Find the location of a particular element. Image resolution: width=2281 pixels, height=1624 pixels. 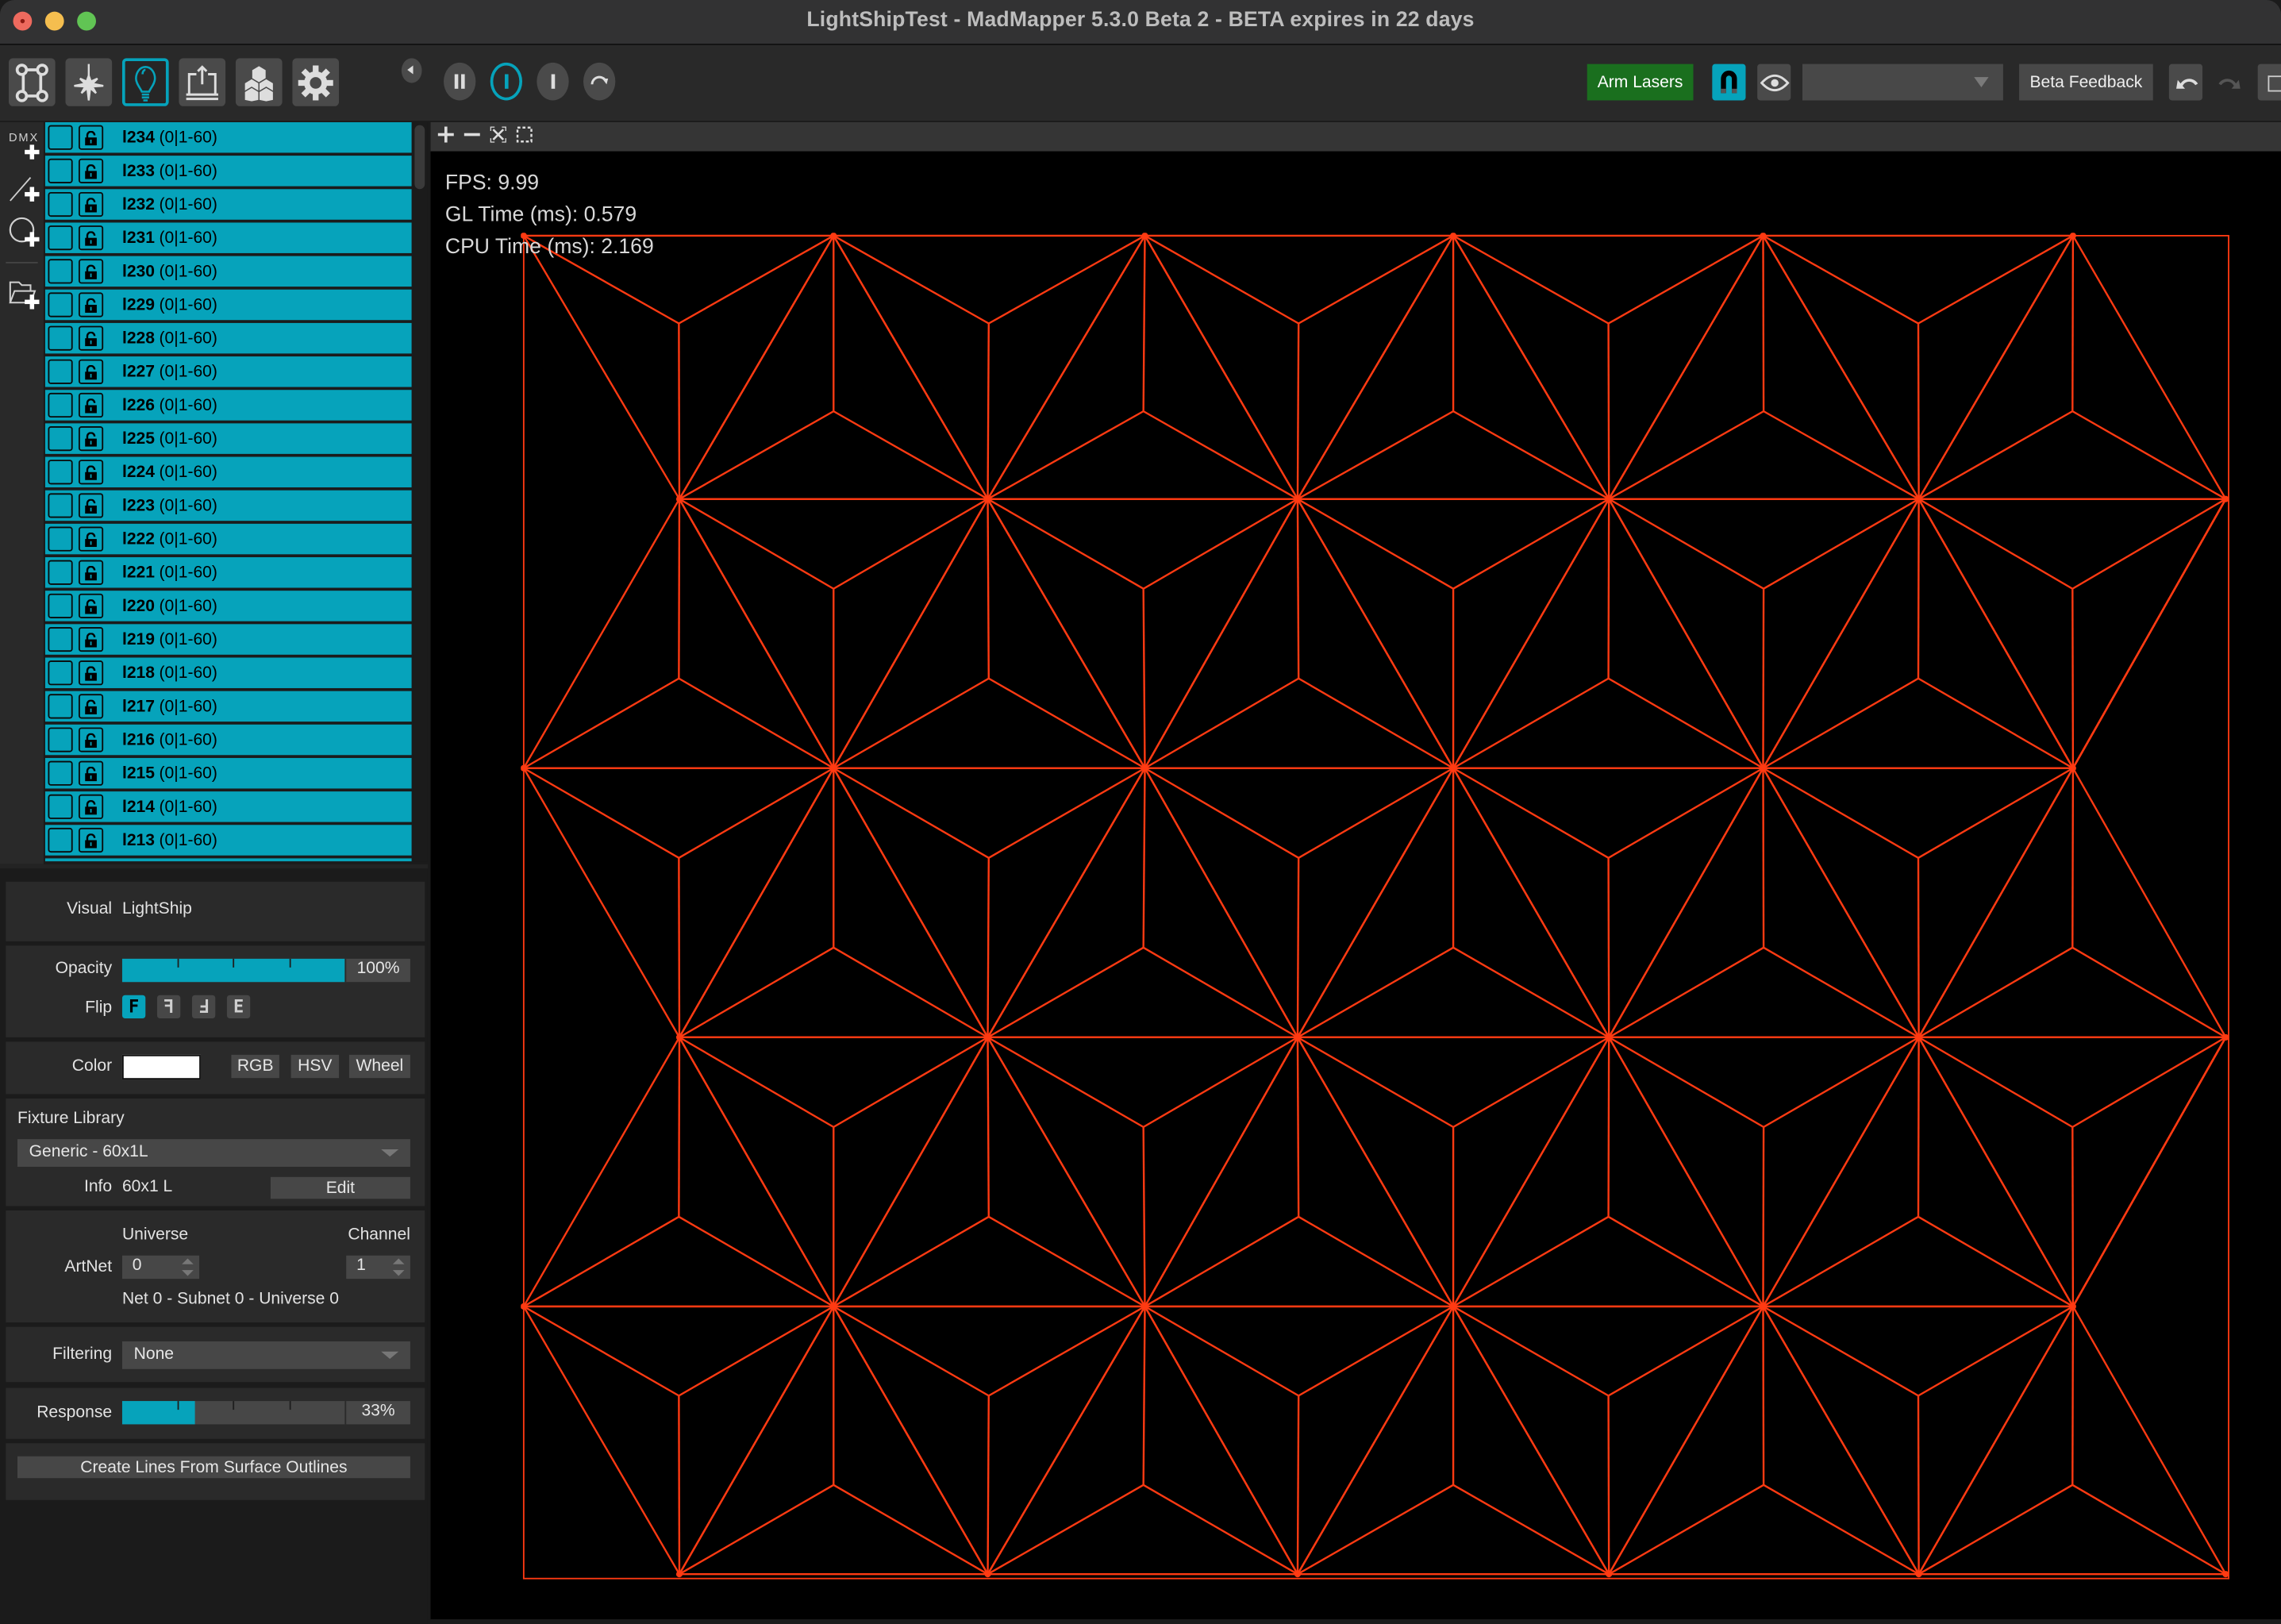

create-lines-button: Create Lines From Surface Outlines is located at coordinates (214, 1467).